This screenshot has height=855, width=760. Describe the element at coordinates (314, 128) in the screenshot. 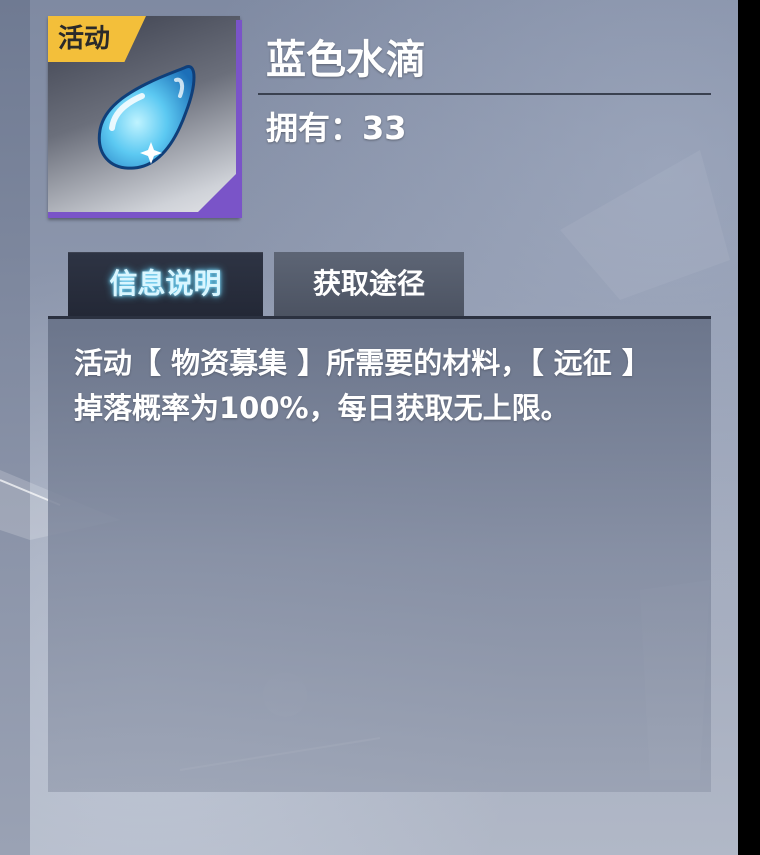

I see `owned-label: 拥有：` at that location.